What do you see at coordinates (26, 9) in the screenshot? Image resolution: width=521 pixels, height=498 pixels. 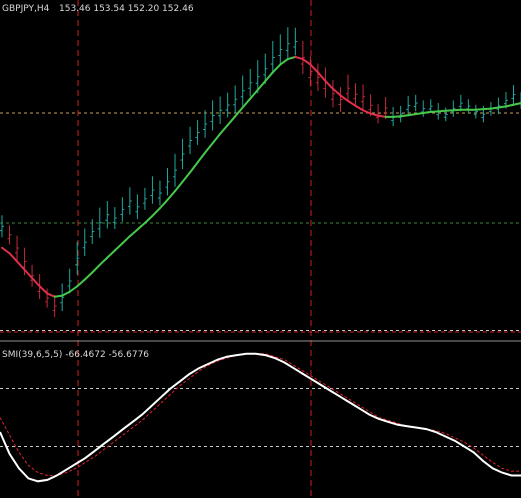 I see `symbol-label: GBPJPY,H4` at bounding box center [26, 9].